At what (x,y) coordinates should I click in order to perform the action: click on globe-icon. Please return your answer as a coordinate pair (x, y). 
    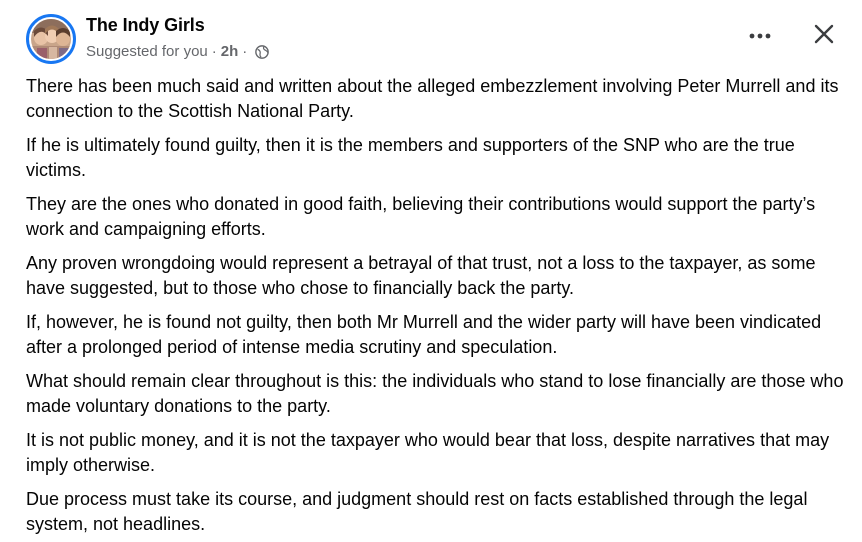
    Looking at the image, I should click on (262, 51).